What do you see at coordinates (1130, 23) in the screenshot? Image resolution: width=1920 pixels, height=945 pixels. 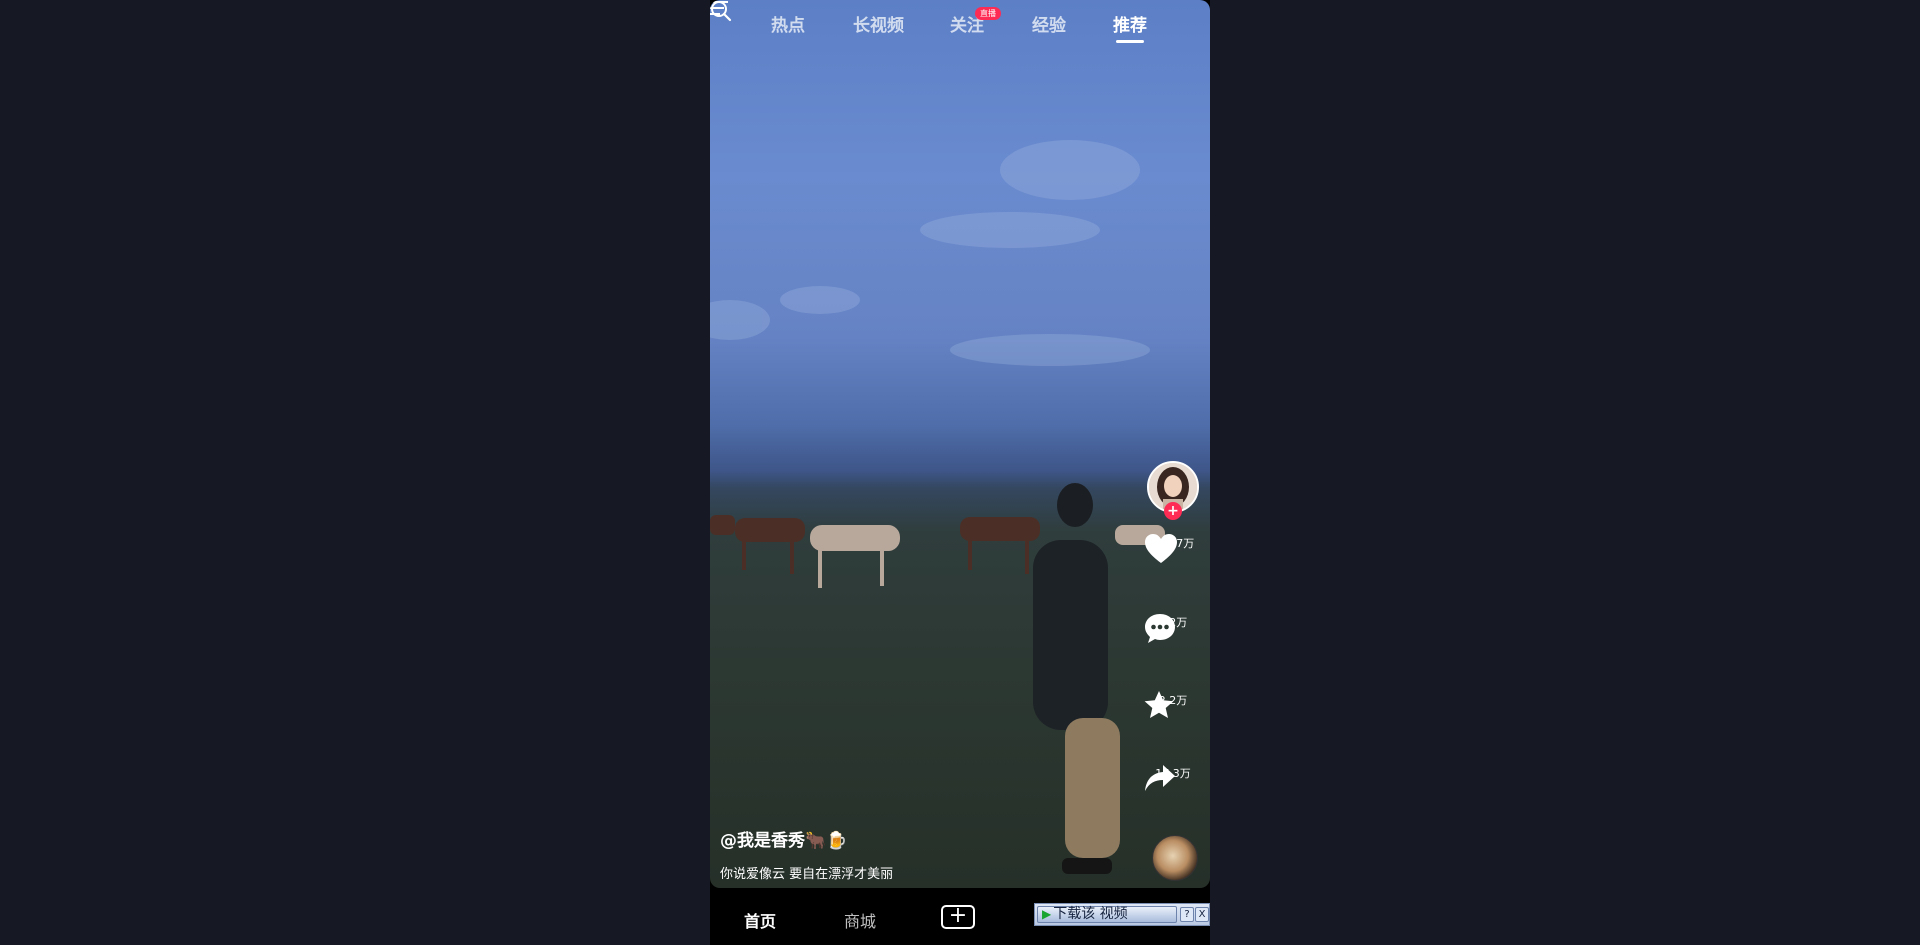 I see `tab-recommended: 推荐` at bounding box center [1130, 23].